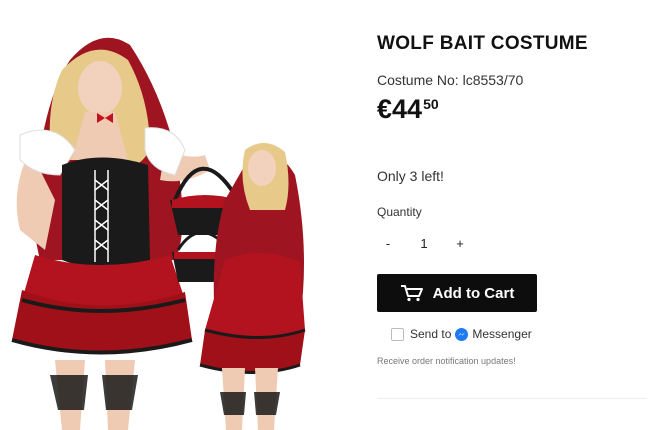  Describe the element at coordinates (482, 43) in the screenshot. I see `product-title: WOLF BAIT COSTUME` at that location.